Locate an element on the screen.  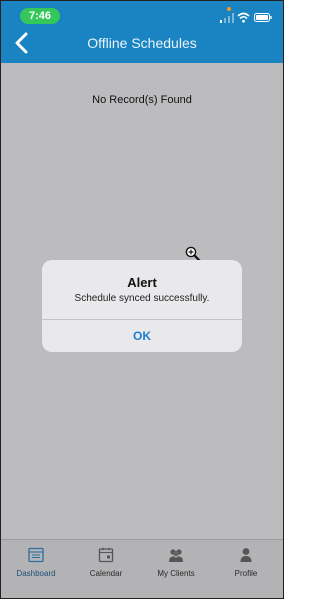
tab-my-clients: My Clients is located at coordinates (176, 569).